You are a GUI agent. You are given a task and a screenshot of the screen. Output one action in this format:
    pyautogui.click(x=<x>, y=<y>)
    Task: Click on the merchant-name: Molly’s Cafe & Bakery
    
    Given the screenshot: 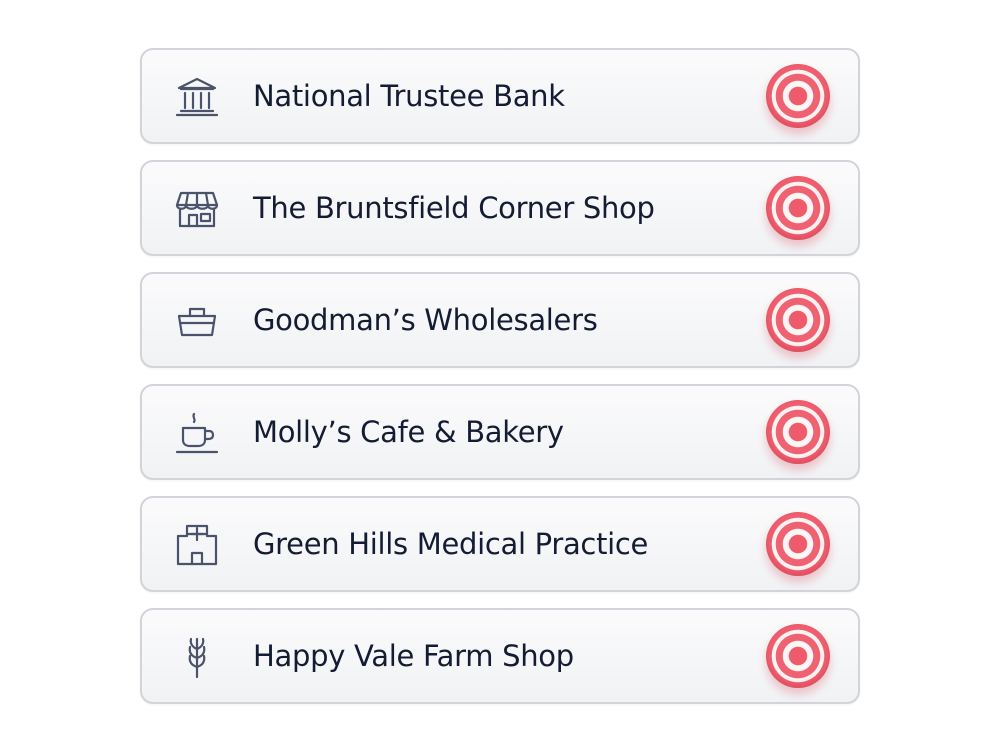 What is the action you would take?
    pyautogui.click(x=408, y=432)
    